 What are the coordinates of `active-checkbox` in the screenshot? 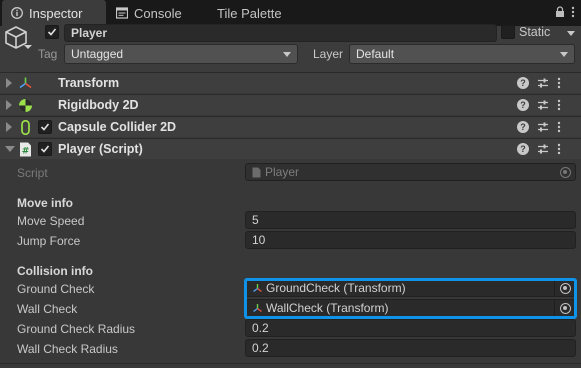 It's located at (52, 32).